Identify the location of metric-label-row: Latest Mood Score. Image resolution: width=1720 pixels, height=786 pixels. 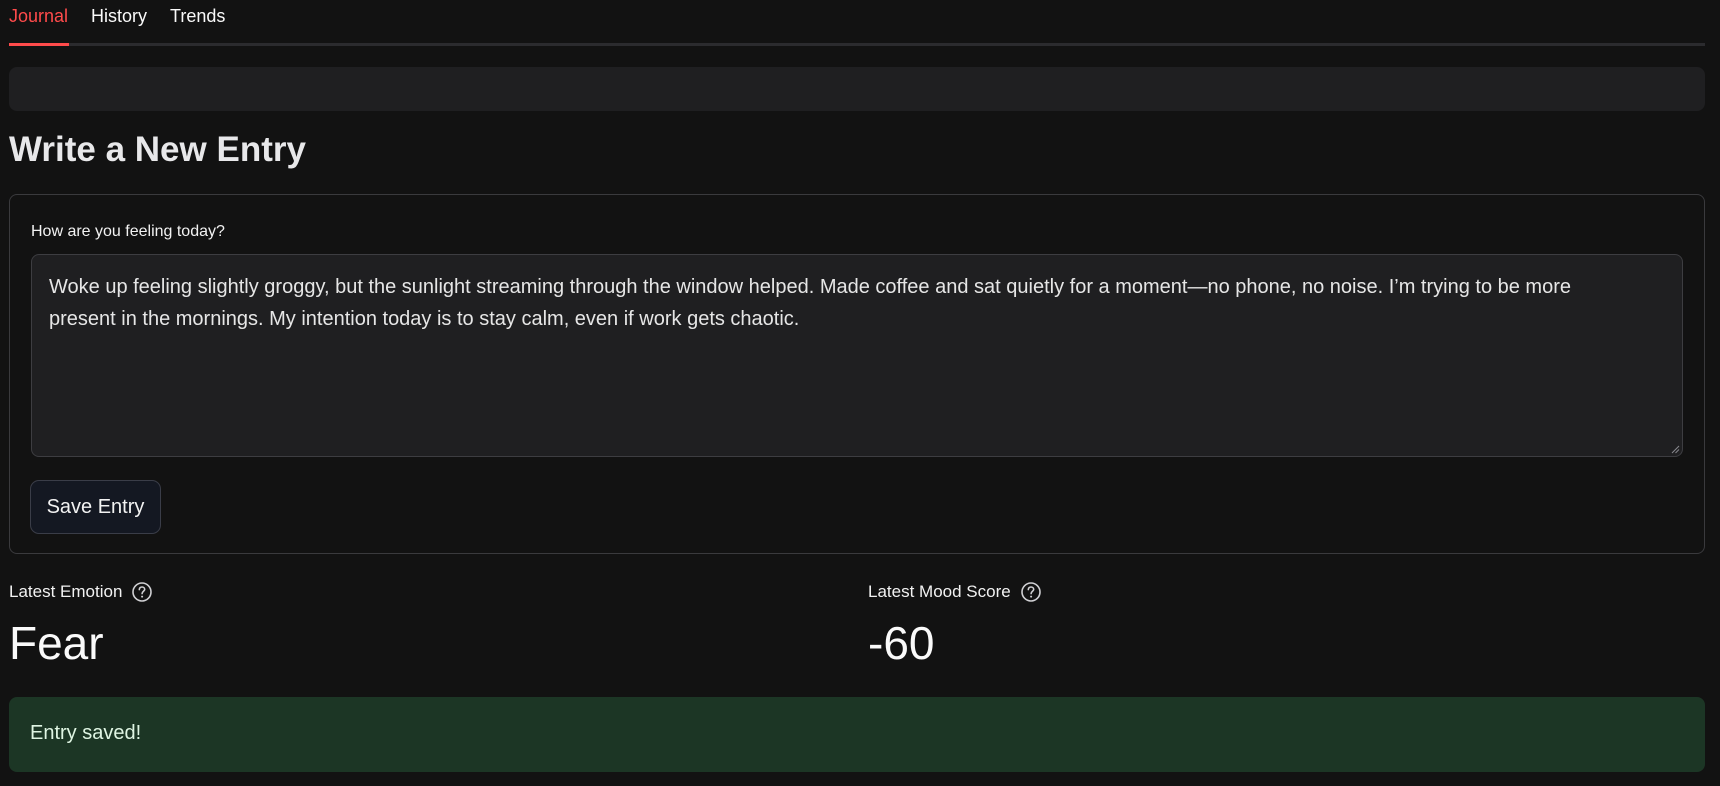
(955, 592).